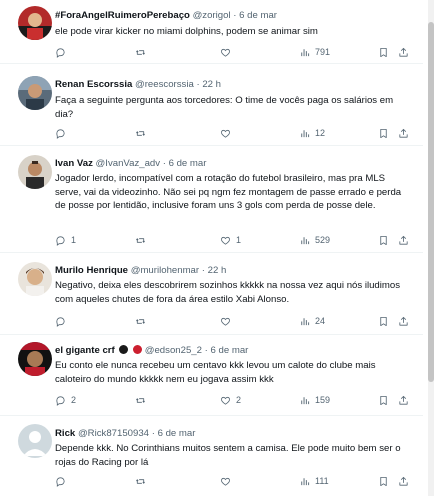  Describe the element at coordinates (65, 400) in the screenshot. I see `reply-button: 2` at that location.